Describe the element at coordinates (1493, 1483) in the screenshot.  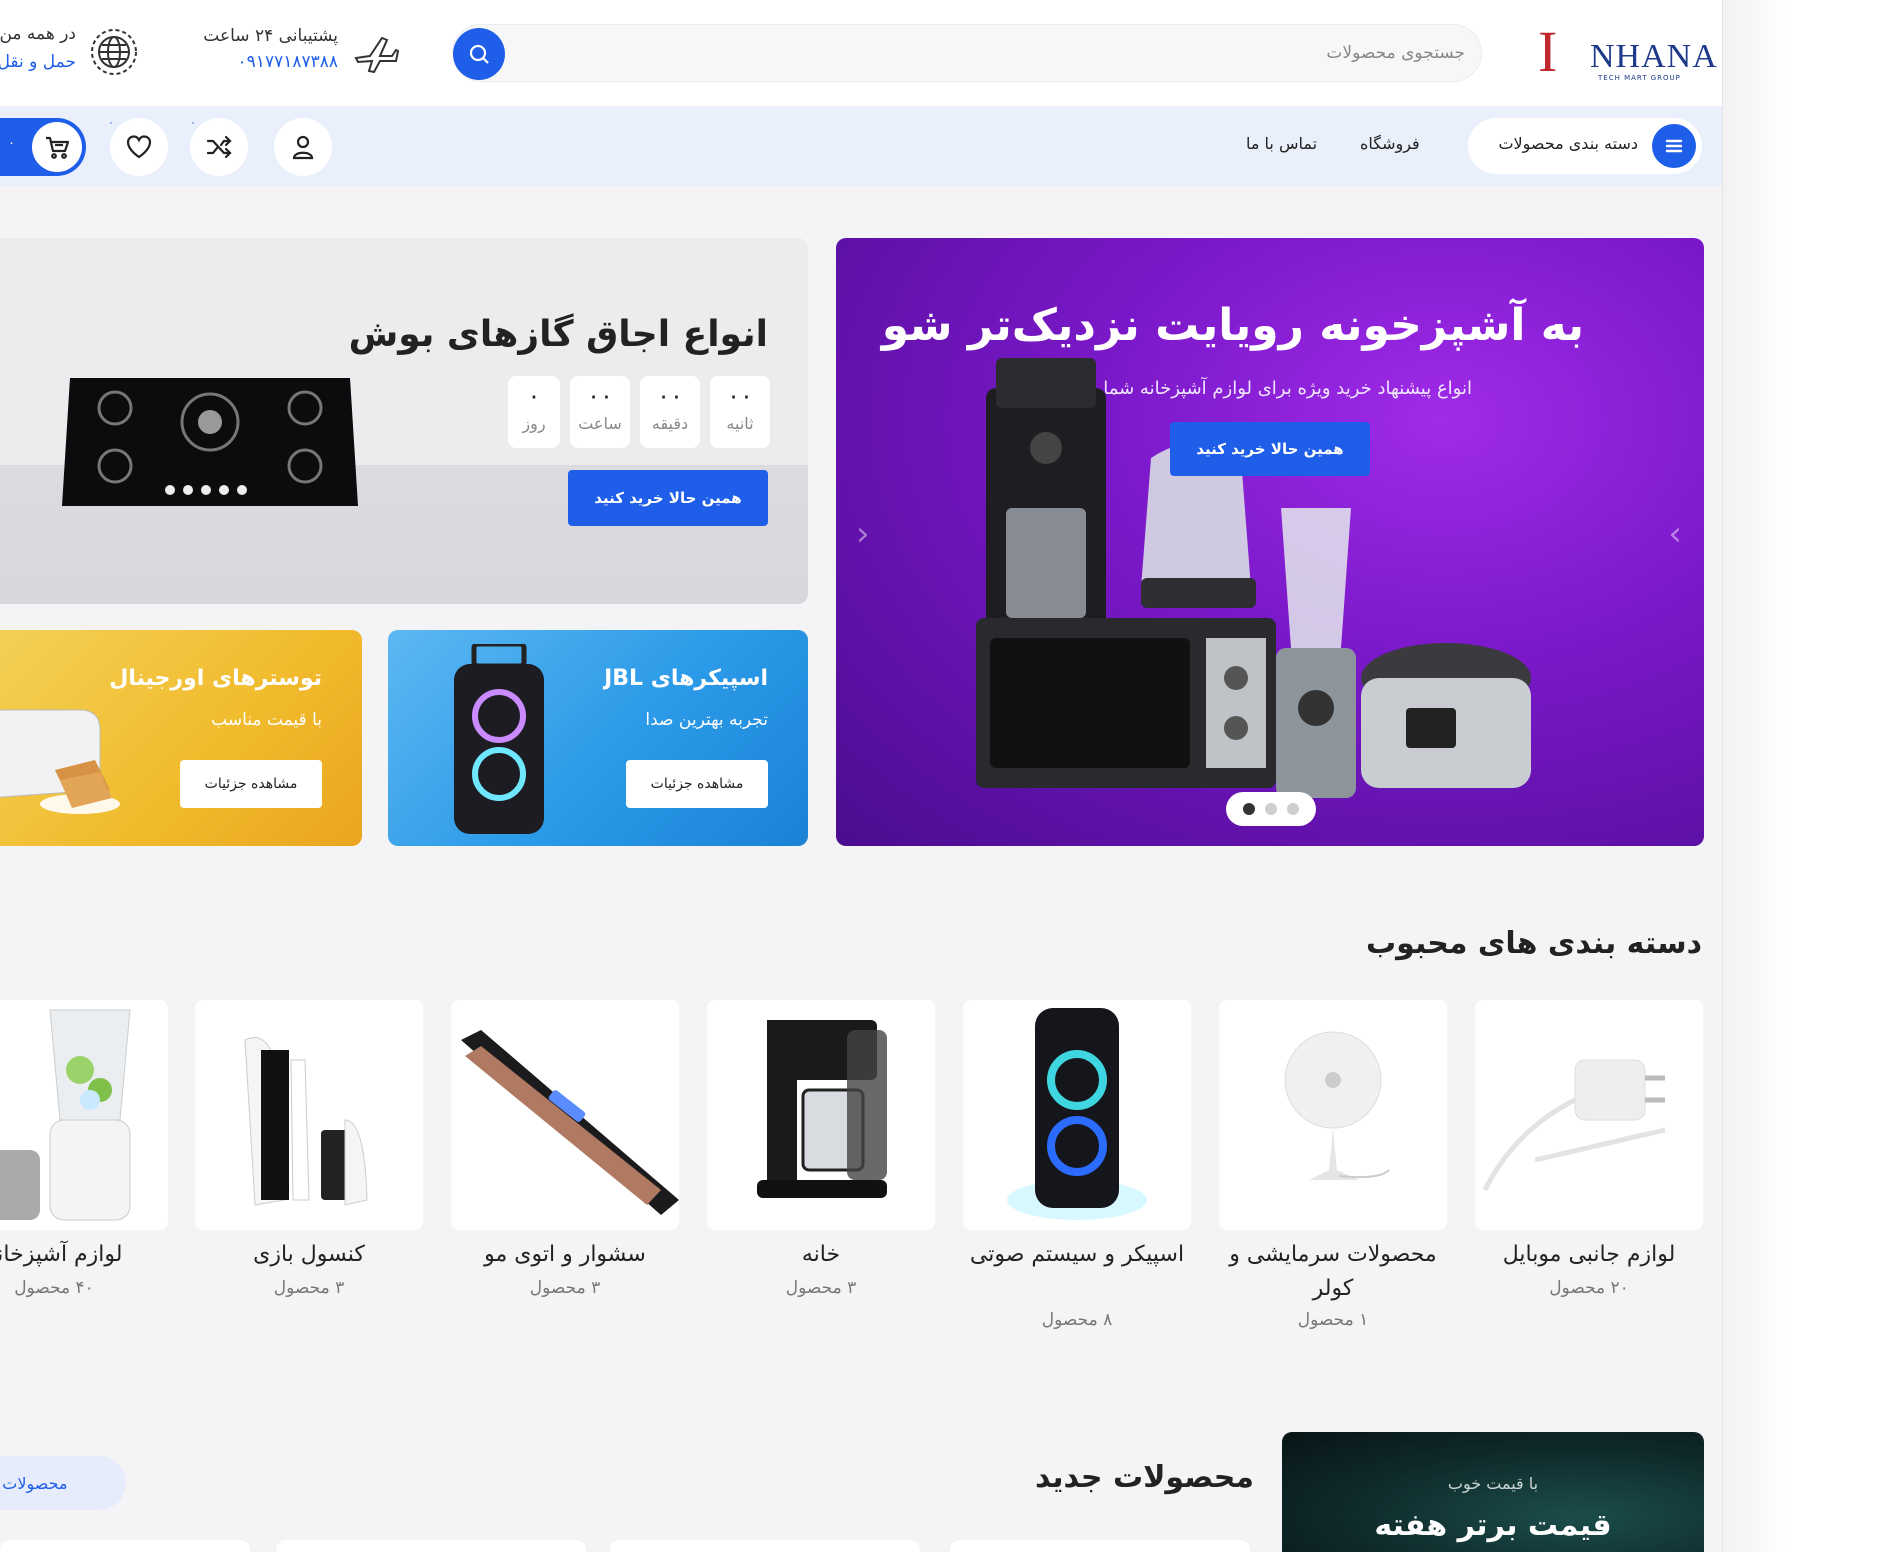
I see `weekly-deal-subtitle: با قیمت خوب` at that location.